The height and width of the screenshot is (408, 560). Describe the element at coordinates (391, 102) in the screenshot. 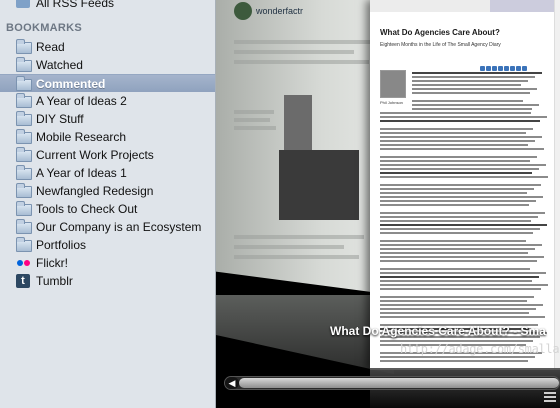

I see `author-caption: Phil Johnson` at that location.